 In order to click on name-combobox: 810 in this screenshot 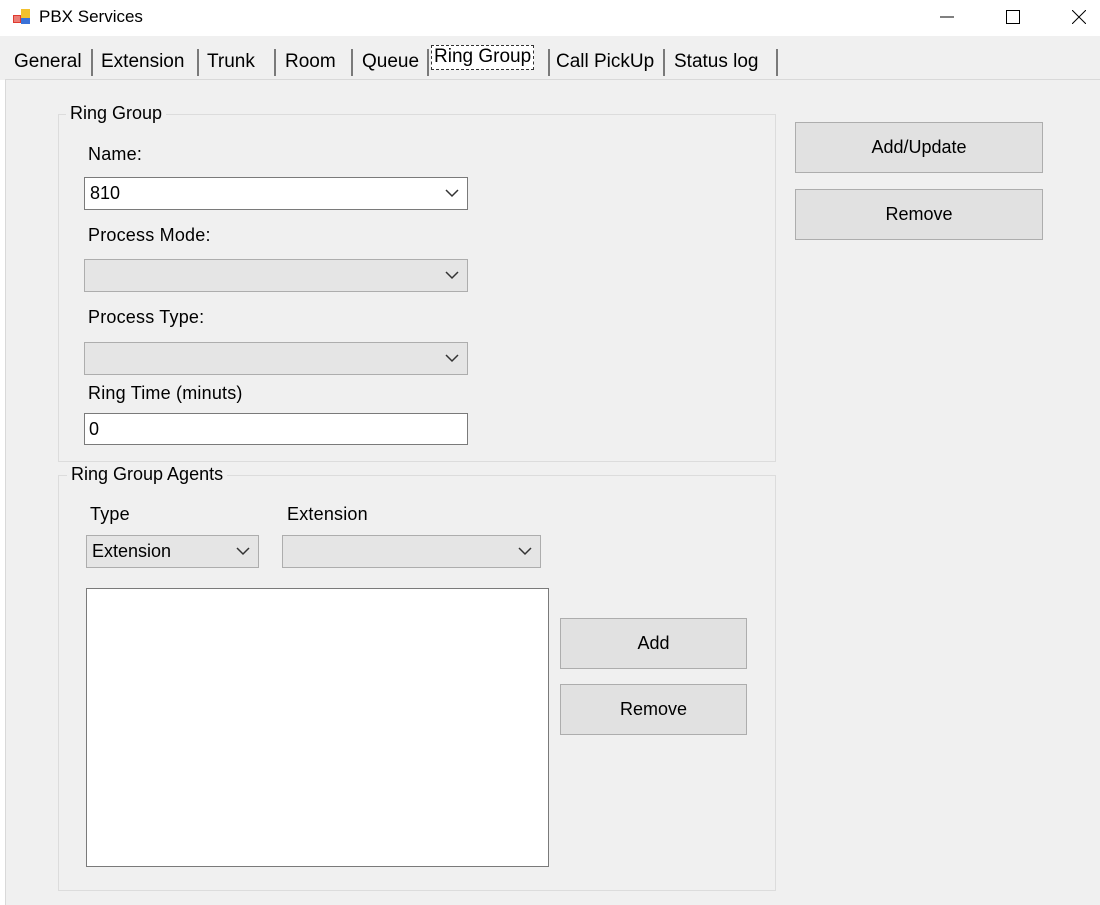, I will do `click(276, 193)`.